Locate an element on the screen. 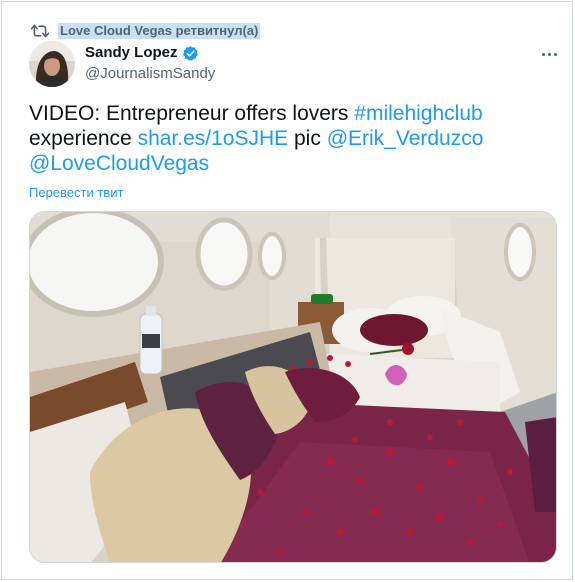 The image size is (575, 582). url-link: shar.es/1oSJHE is located at coordinates (213, 138).